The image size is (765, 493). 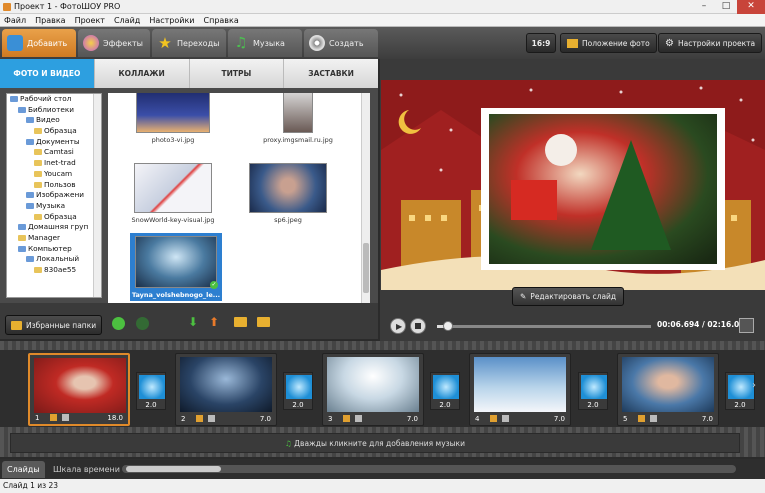 I want to click on close-button: ✕, so click(x=751, y=7).